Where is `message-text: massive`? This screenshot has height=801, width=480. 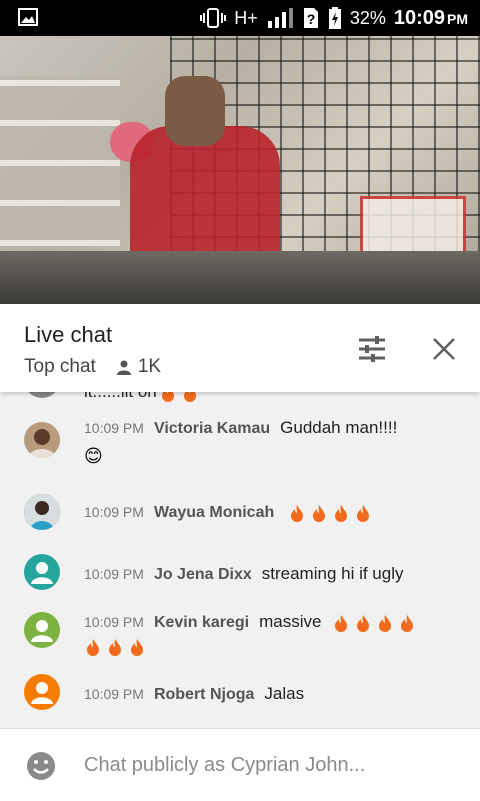
message-text: massive is located at coordinates (290, 621).